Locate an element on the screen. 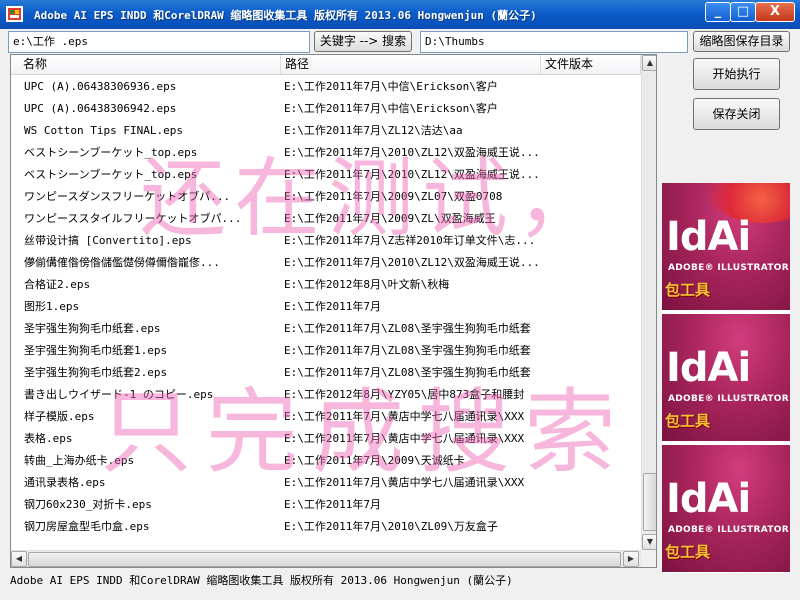  table-row: 通讯录表格.eps E:\工作2011年7月\黄店中学七八届通讯录\XXX is located at coordinates (326, 483).